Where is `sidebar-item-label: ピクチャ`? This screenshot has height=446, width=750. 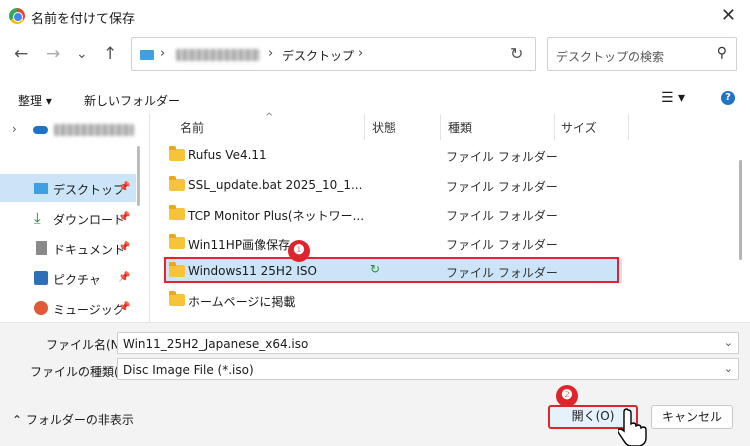 sidebar-item-label: ピクチャ is located at coordinates (77, 280).